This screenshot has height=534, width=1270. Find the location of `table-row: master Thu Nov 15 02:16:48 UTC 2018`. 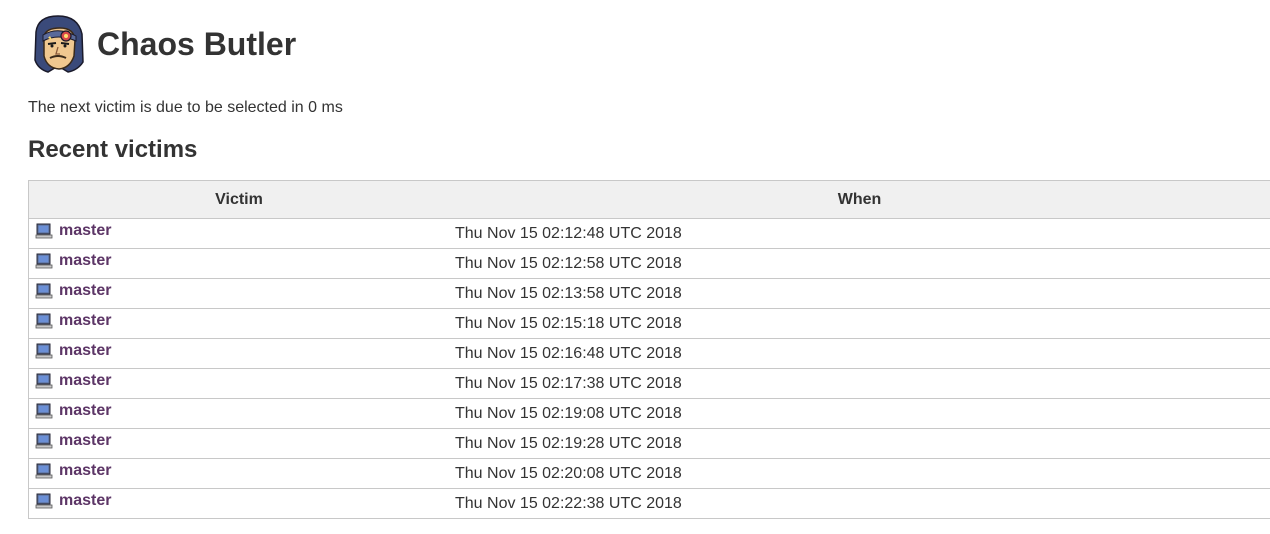

table-row: master Thu Nov 15 02:16:48 UTC 2018 is located at coordinates (649, 353).